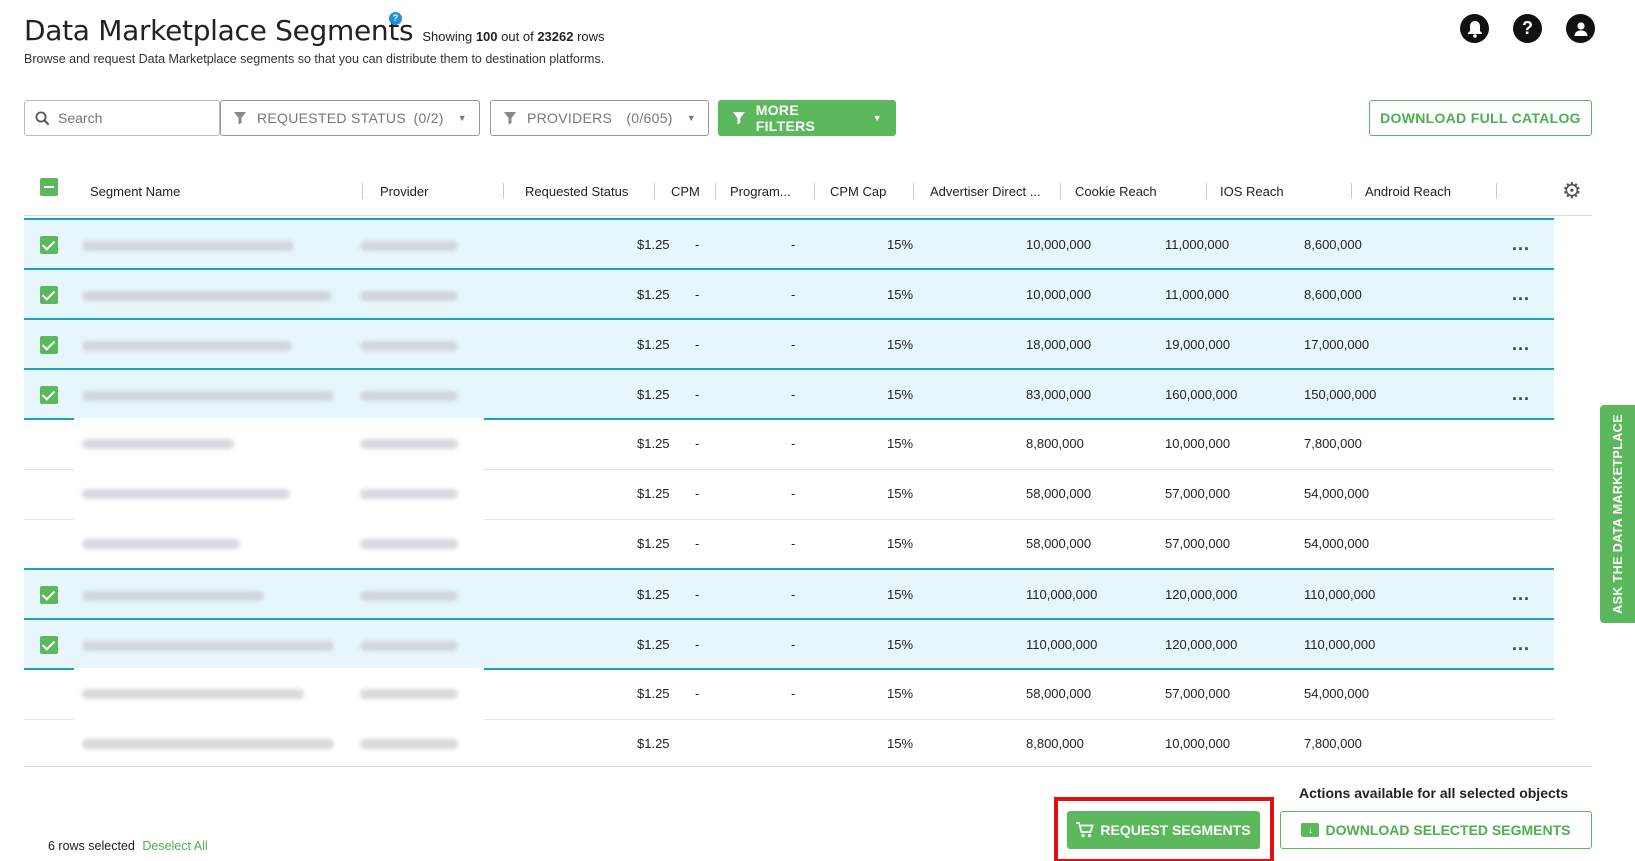 The height and width of the screenshot is (861, 1635). I want to click on ios-reach-cell: 160,000,000, so click(1201, 394).